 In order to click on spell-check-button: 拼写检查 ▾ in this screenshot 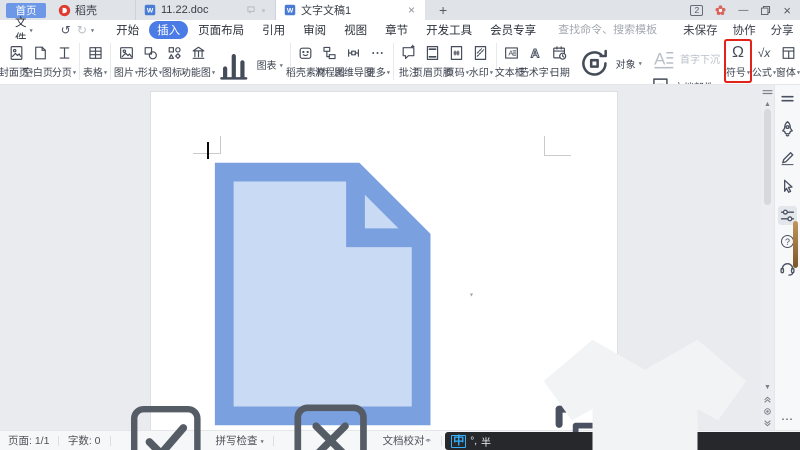, I will do `click(191, 422)`.